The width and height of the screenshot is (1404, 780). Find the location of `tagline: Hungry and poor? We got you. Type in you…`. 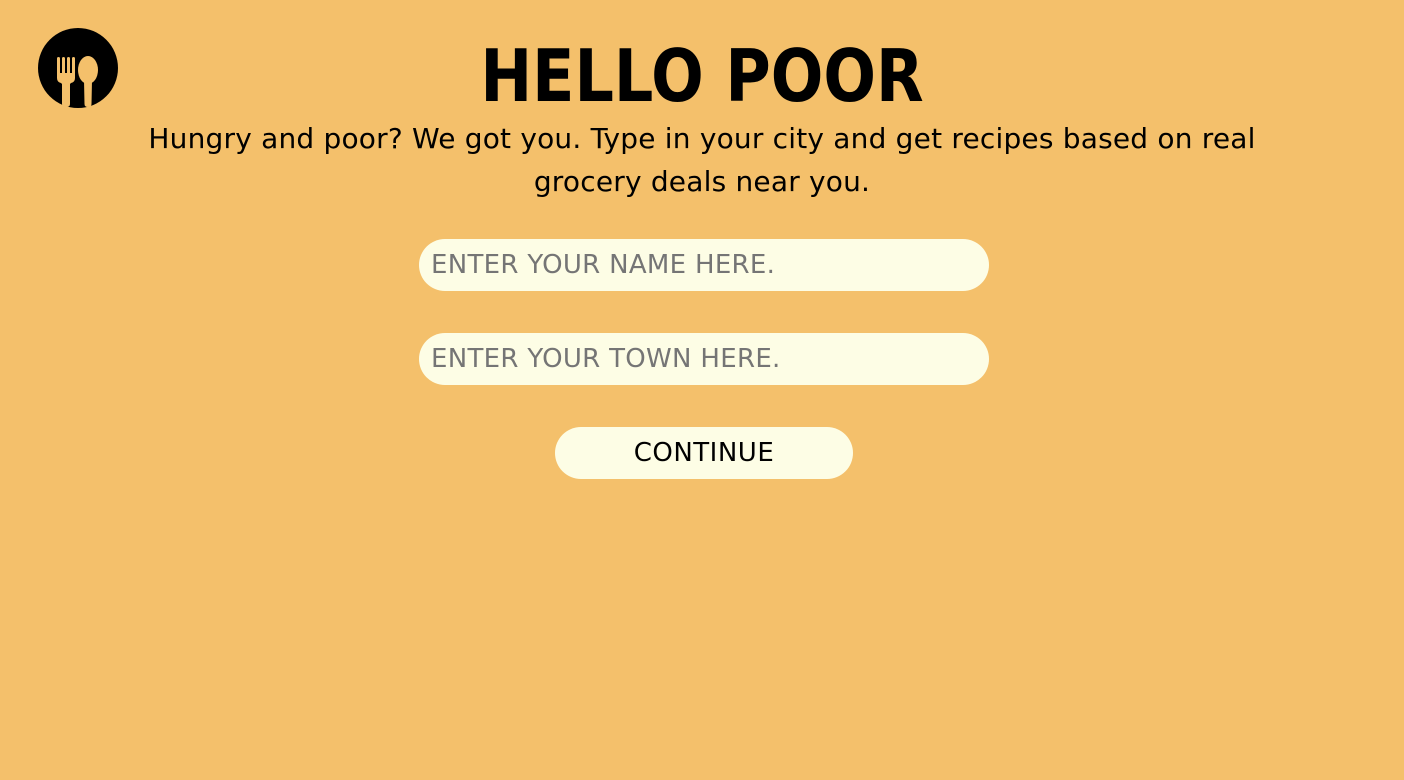

tagline: Hungry and poor? We got you. Type in you… is located at coordinates (702, 160).